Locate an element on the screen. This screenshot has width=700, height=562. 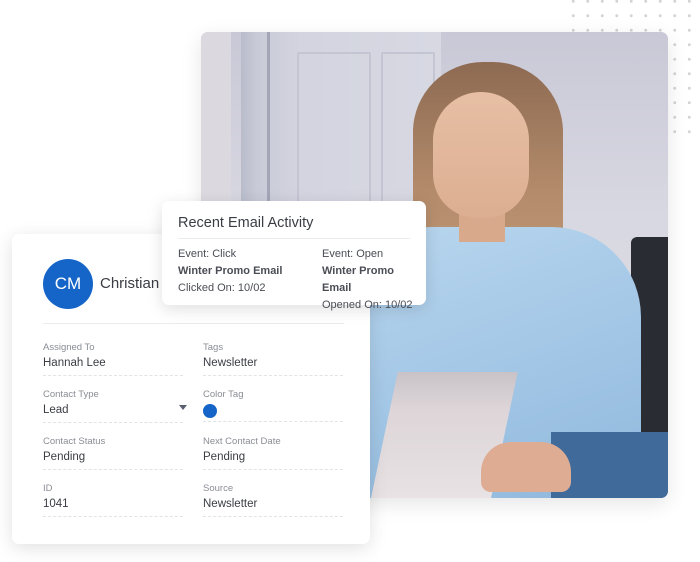
email-activity-title: Recent Email Activity is located at coordinates (246, 223).